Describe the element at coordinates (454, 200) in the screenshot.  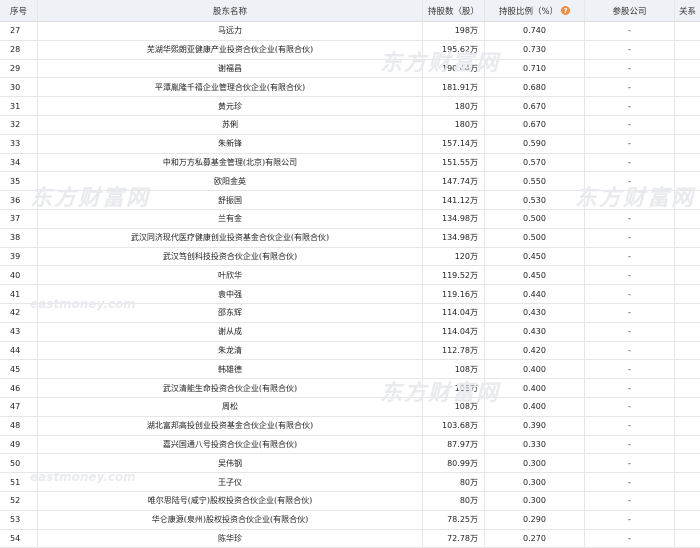
I see `row-shares: 141.12万` at that location.